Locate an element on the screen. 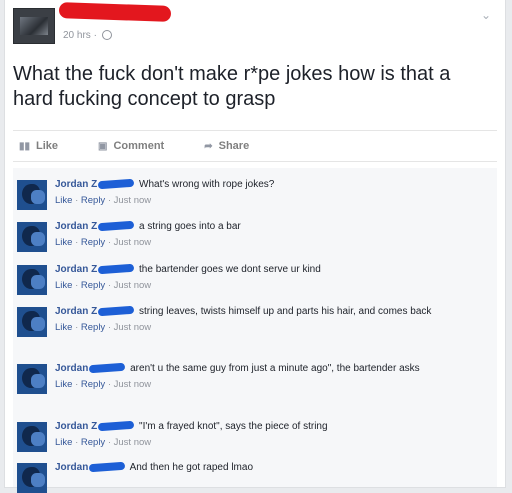 This screenshot has height=493, width=512. share-label: Share is located at coordinates (234, 146).